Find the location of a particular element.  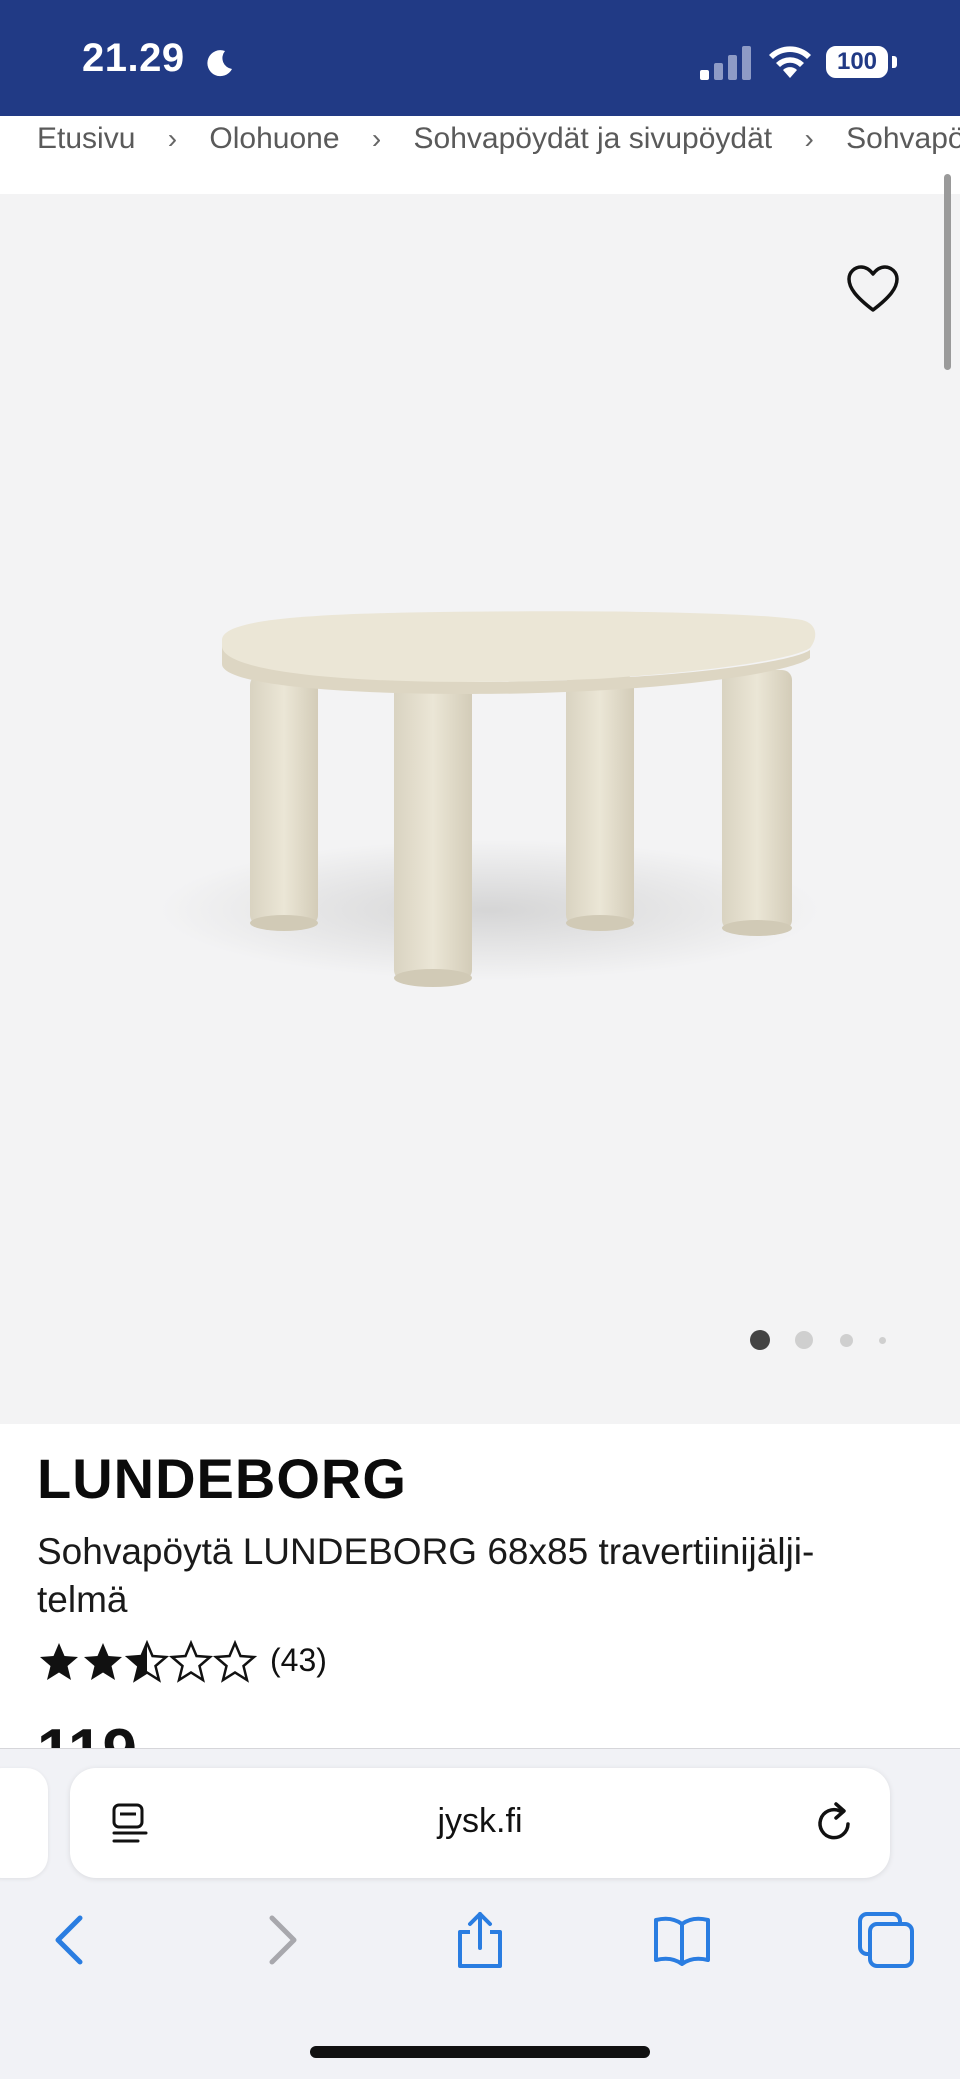

cellular-signal-icon is located at coordinates (725, 63).